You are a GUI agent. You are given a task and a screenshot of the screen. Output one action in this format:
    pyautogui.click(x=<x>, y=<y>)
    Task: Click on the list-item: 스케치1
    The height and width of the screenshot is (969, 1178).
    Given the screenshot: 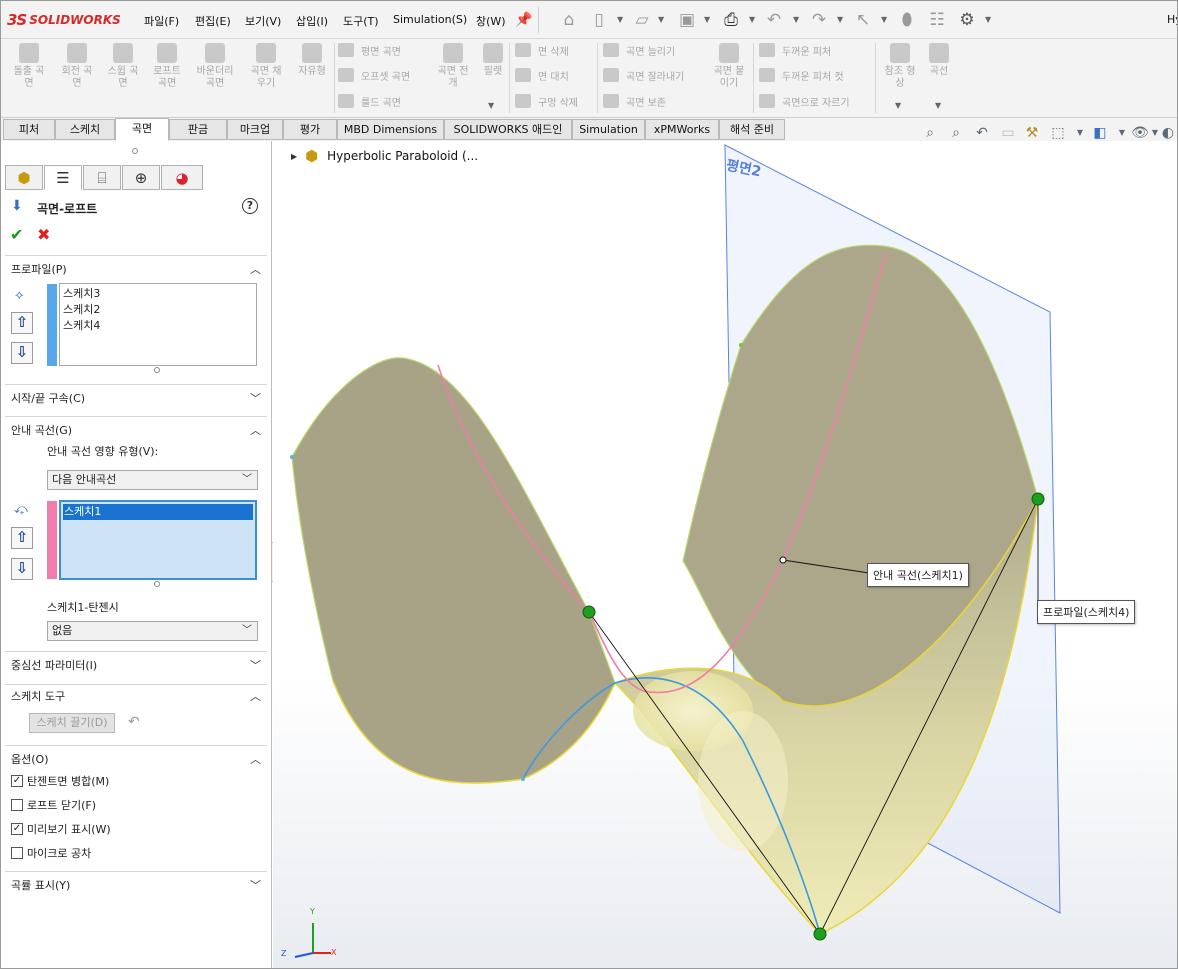 What is the action you would take?
    pyautogui.click(x=158, y=512)
    